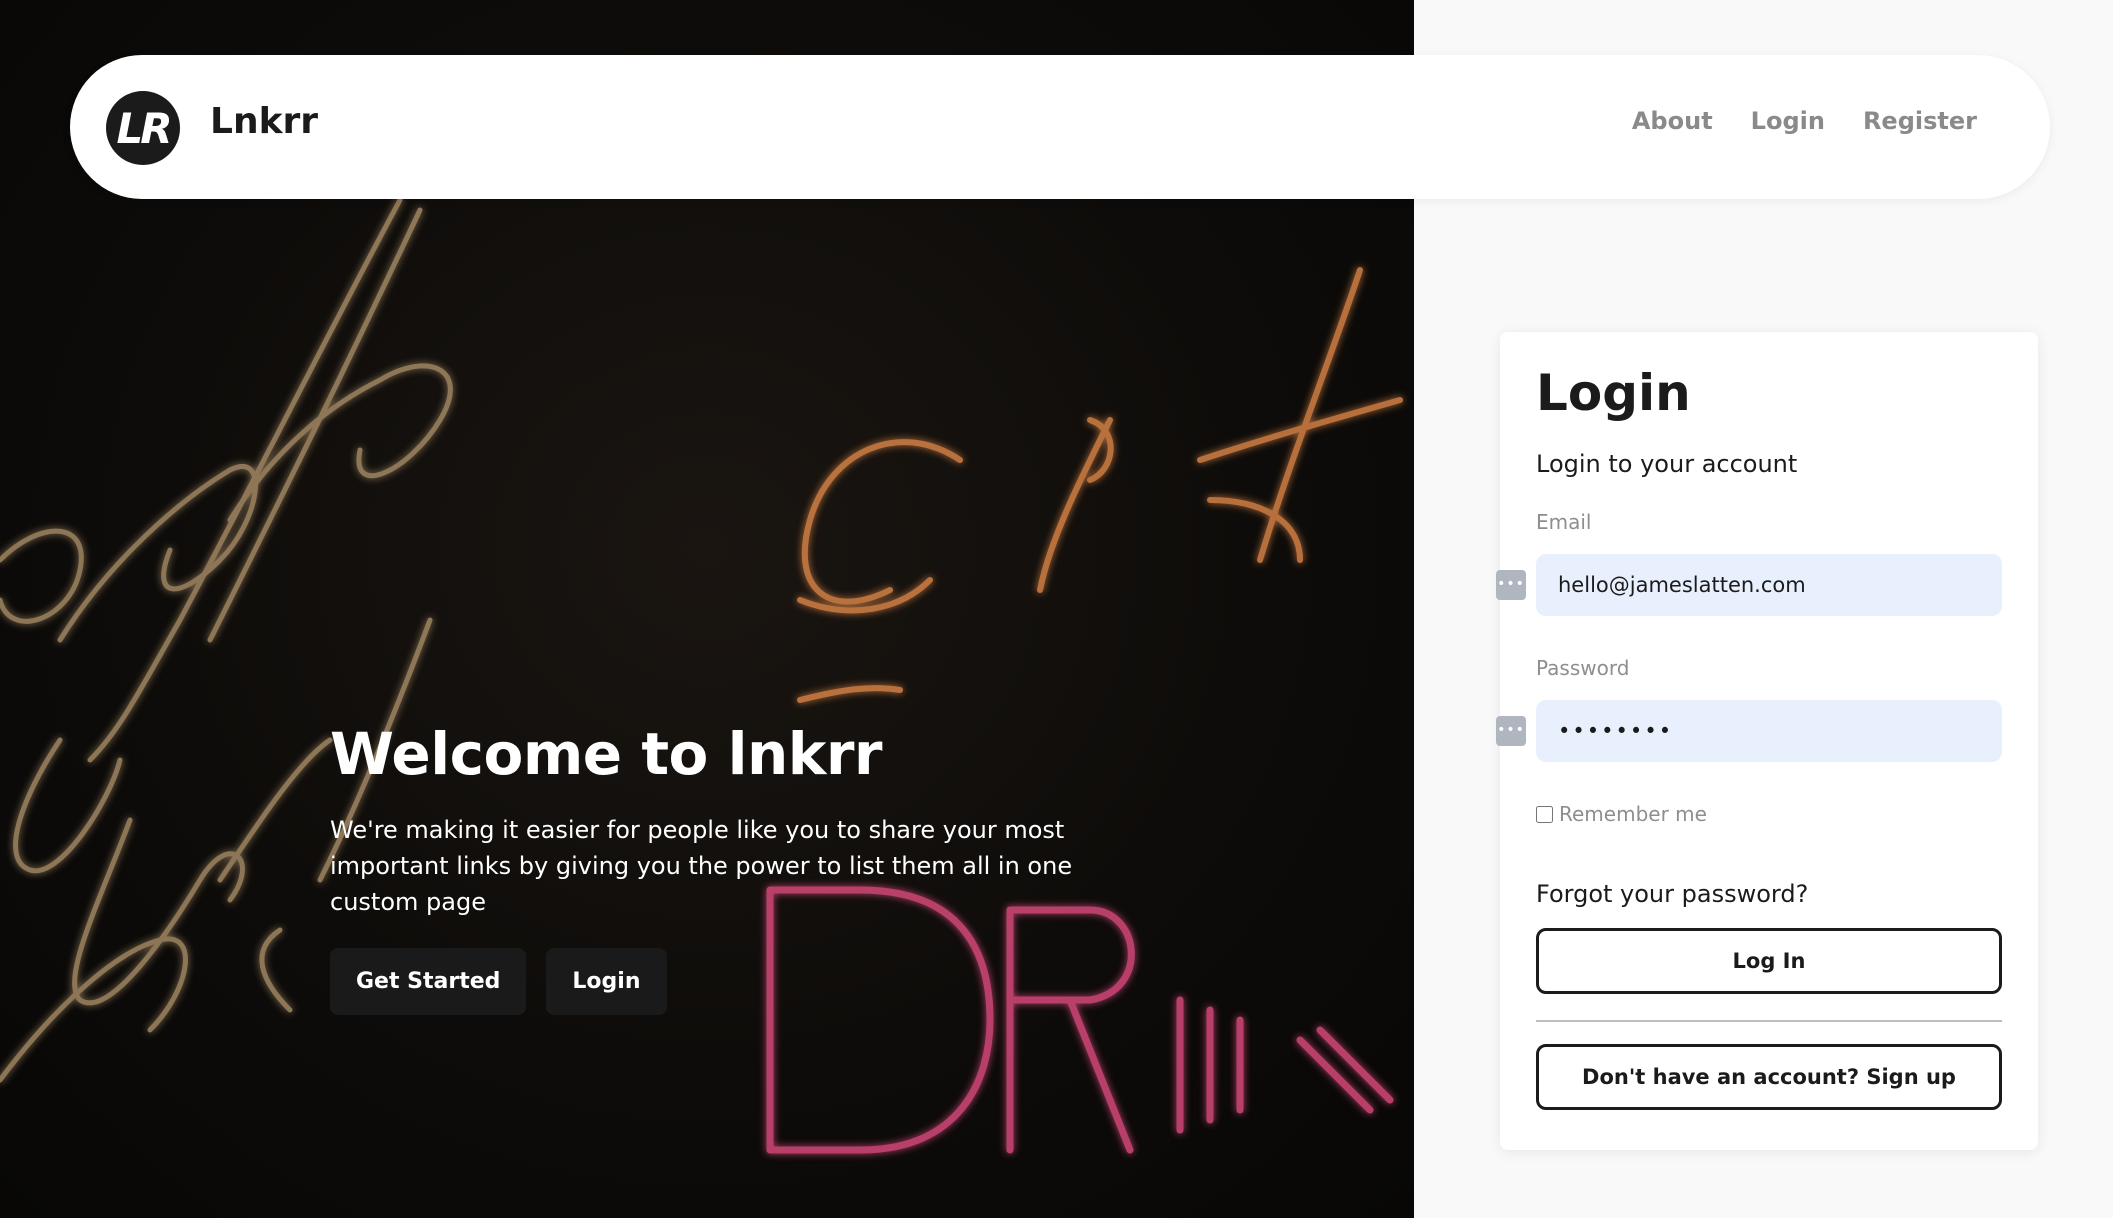  I want to click on nav-links: About Login Register, so click(1804, 121).